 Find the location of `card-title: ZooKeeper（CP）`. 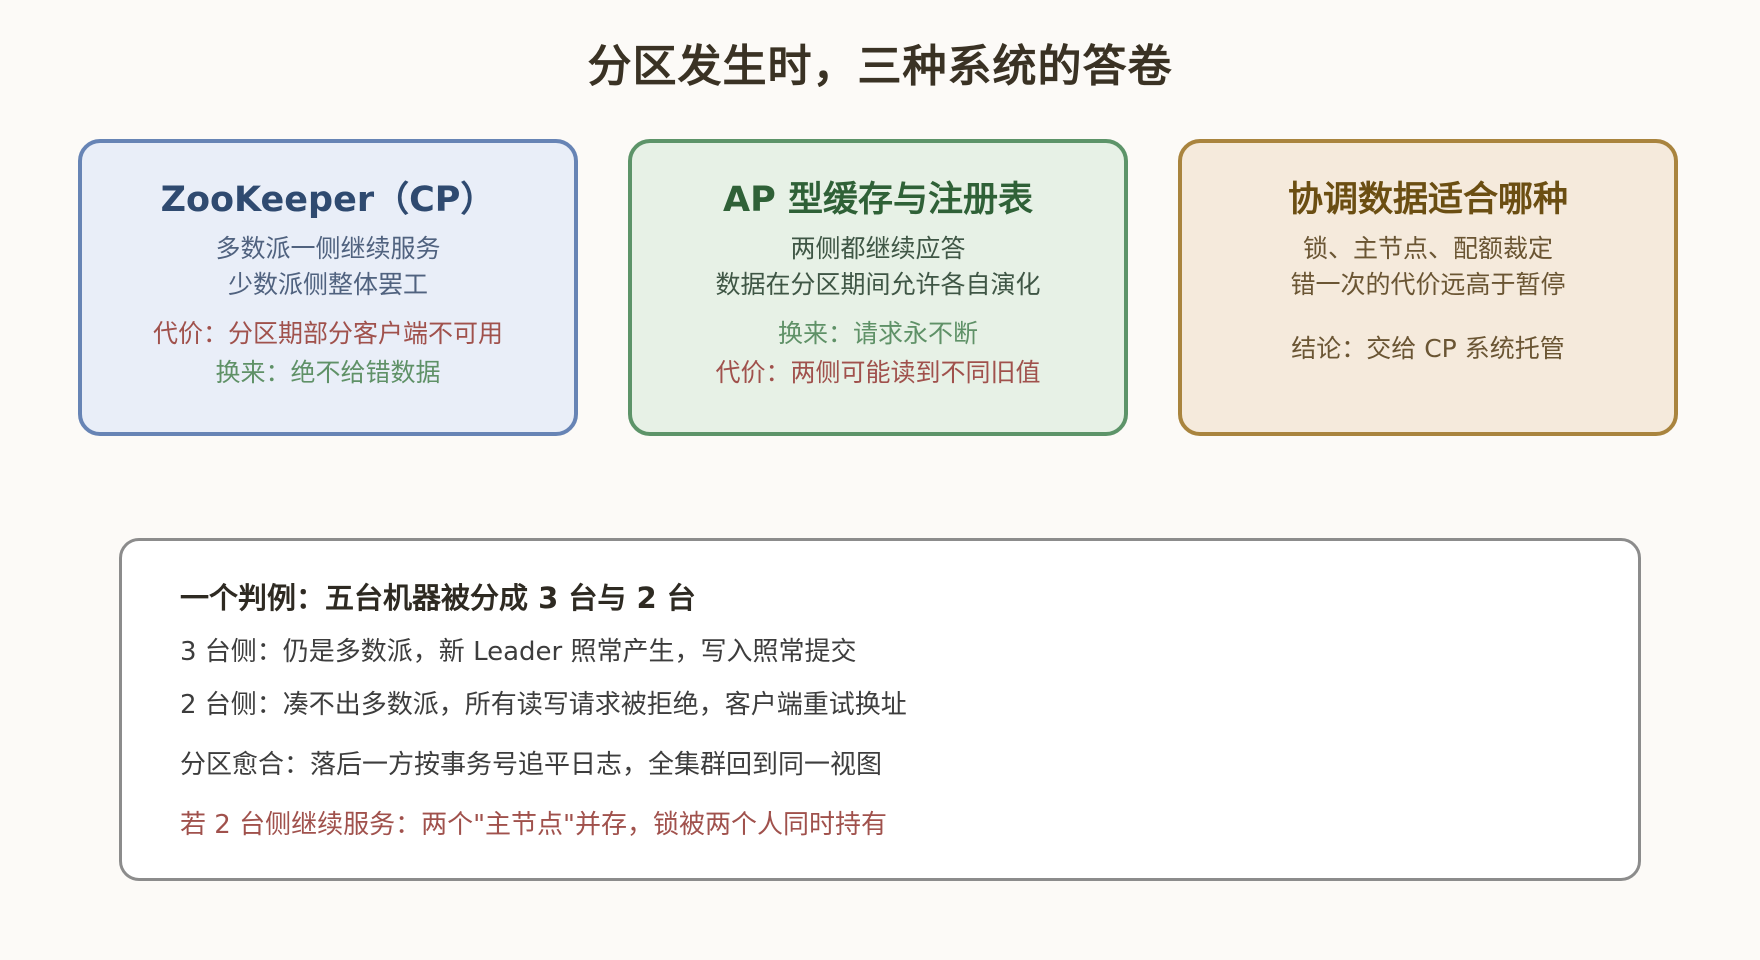

card-title: ZooKeeper（CP） is located at coordinates (328, 200).